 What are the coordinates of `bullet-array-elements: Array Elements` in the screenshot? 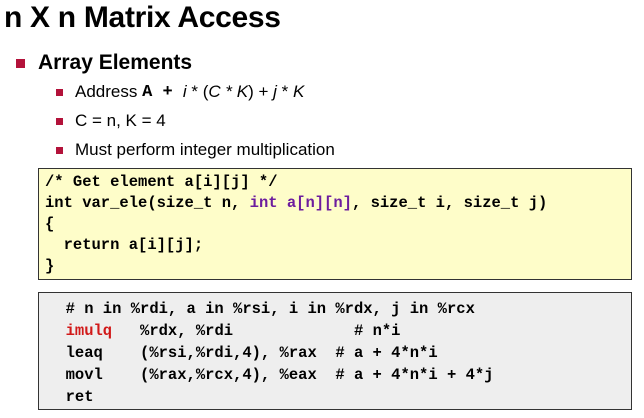 It's located at (104, 63).